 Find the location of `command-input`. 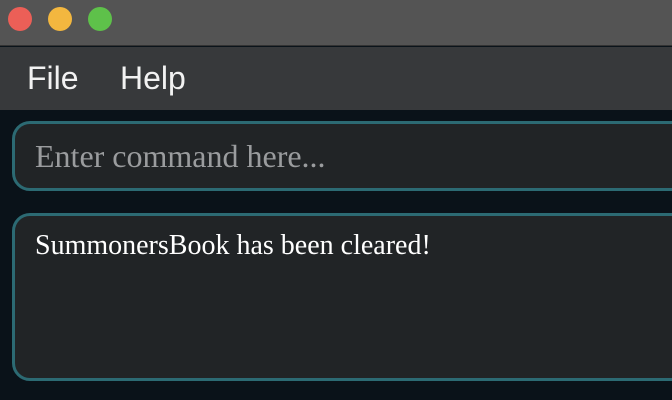

command-input is located at coordinates (345, 156).